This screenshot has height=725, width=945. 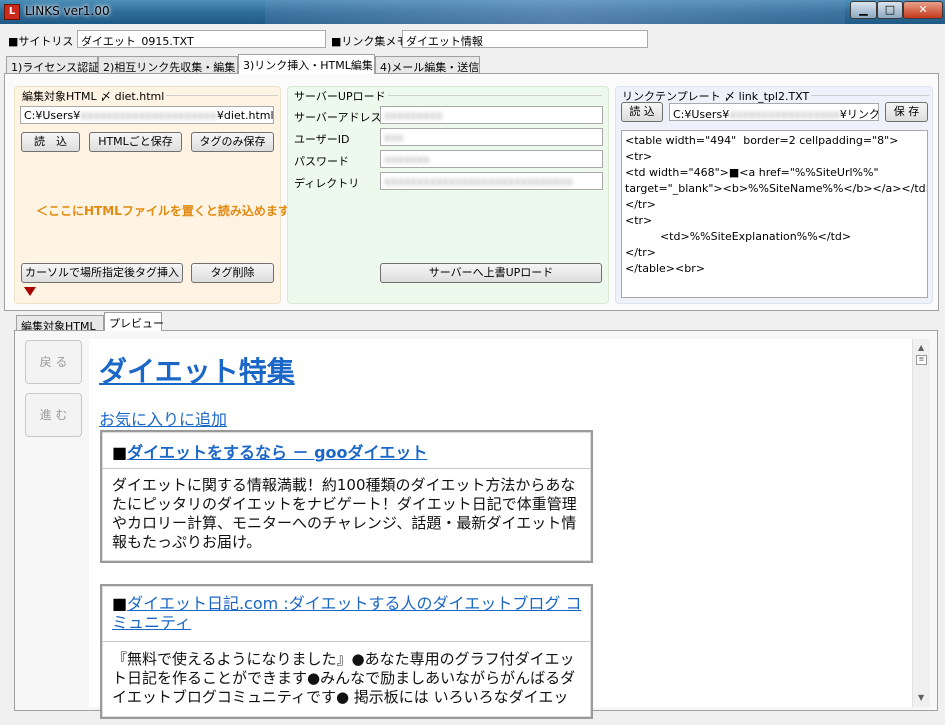 What do you see at coordinates (232, 273) in the screenshot?
I see `delete-tag-button: タグ削除` at bounding box center [232, 273].